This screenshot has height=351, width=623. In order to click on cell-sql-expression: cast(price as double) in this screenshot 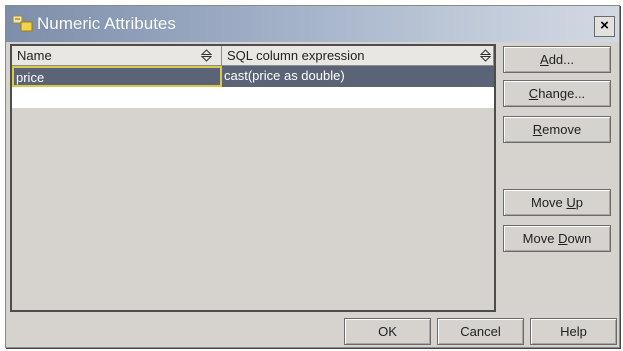, I will do `click(358, 76)`.